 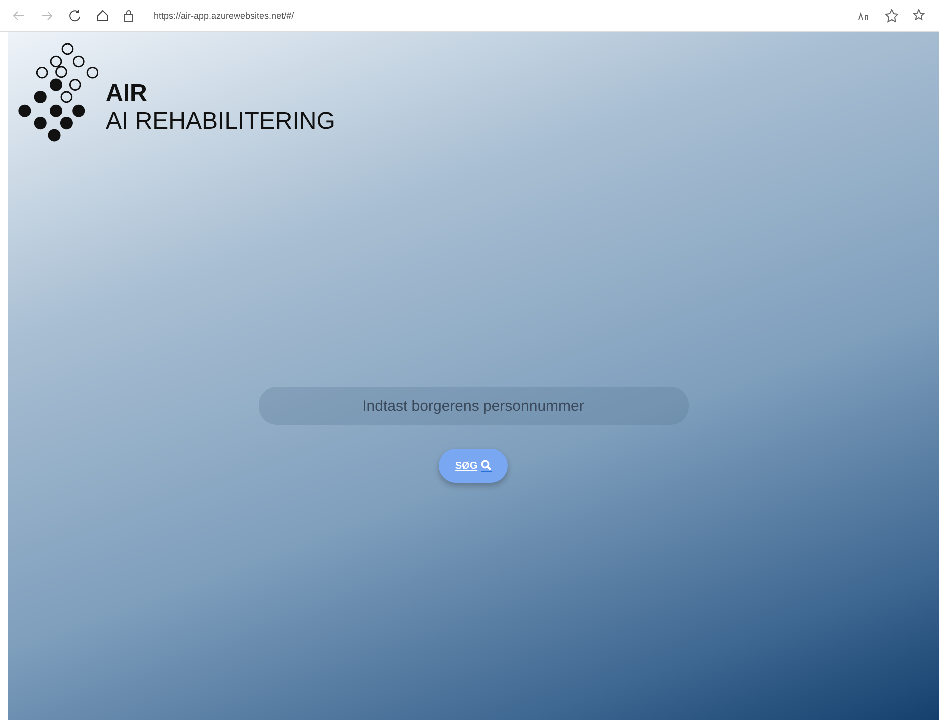 What do you see at coordinates (224, 15) in the screenshot?
I see `address-bar: https://air-app.azurewebsites.net/#/` at bounding box center [224, 15].